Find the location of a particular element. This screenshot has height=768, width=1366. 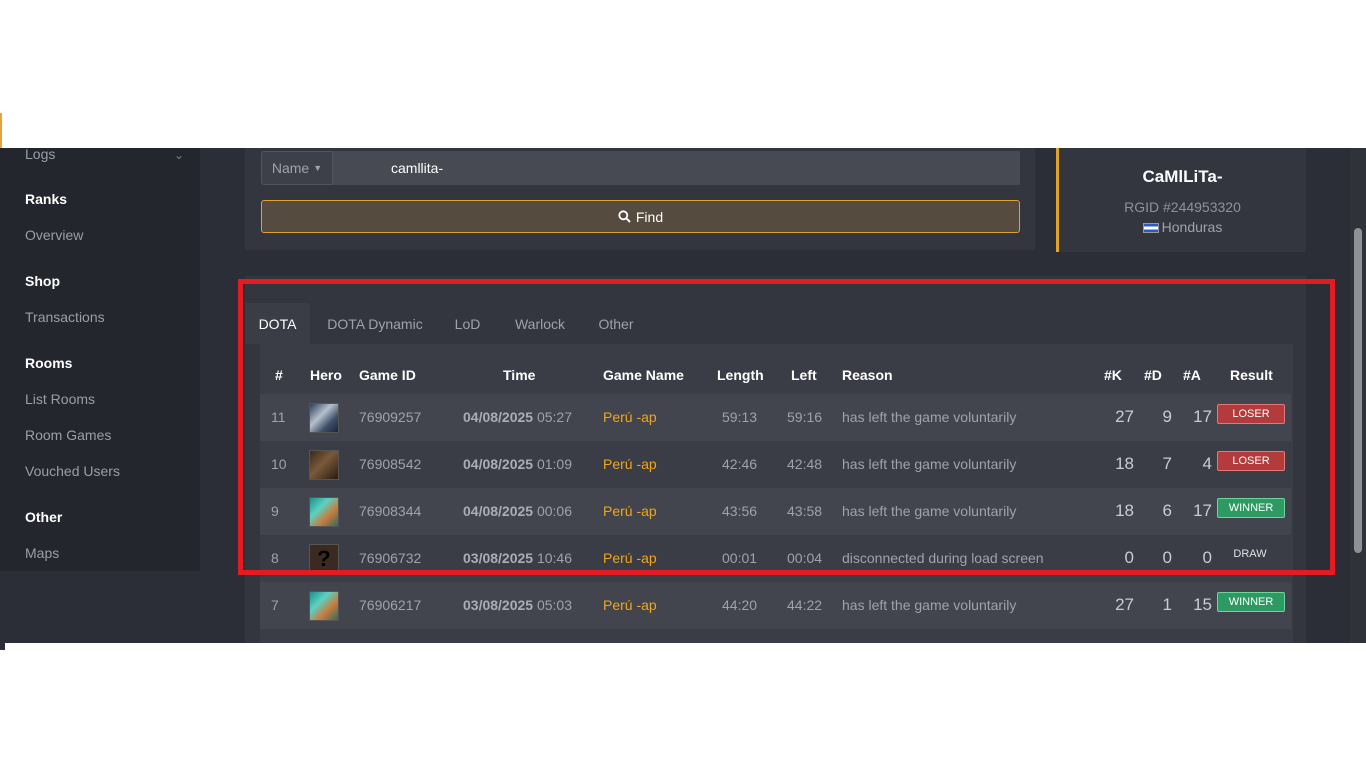

assists-count: 15 is located at coordinates (1202, 604).